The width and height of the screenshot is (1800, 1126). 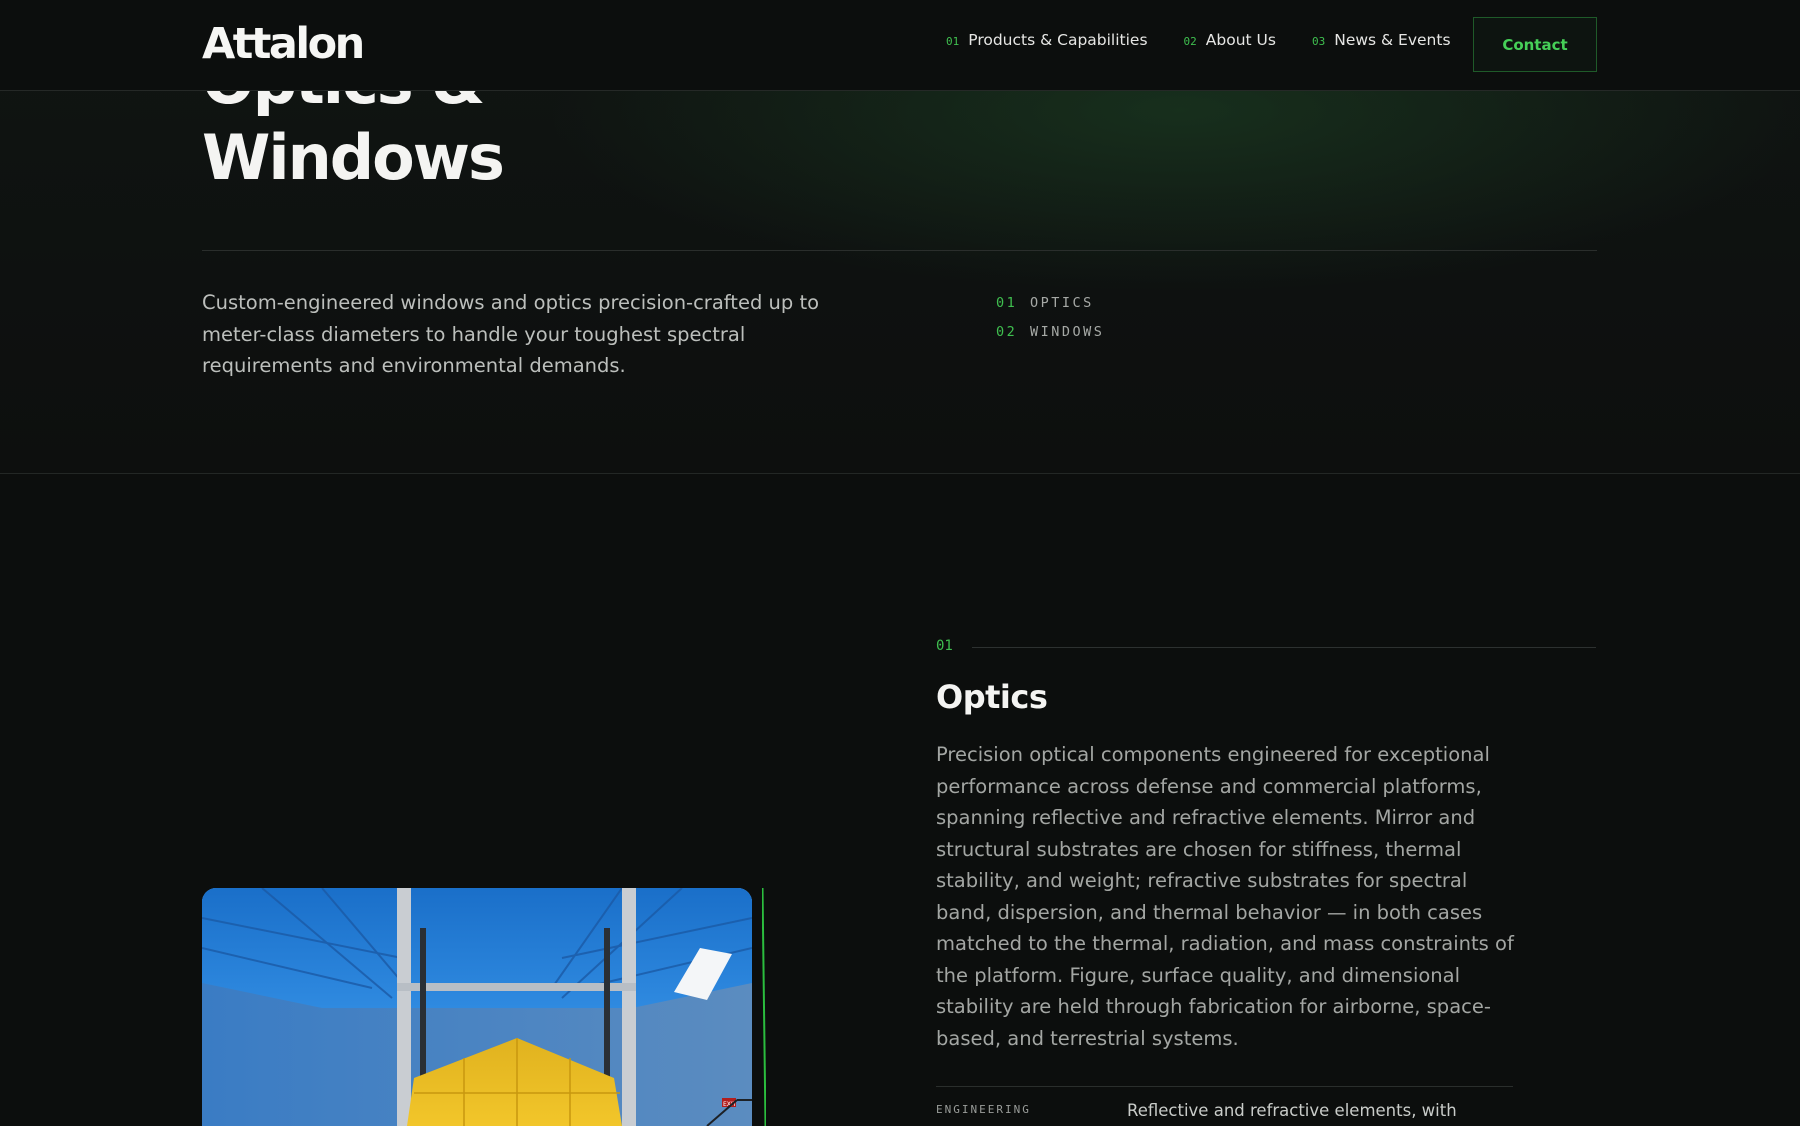 What do you see at coordinates (353, 157) in the screenshot?
I see `page-title-line-2: Windows` at bounding box center [353, 157].